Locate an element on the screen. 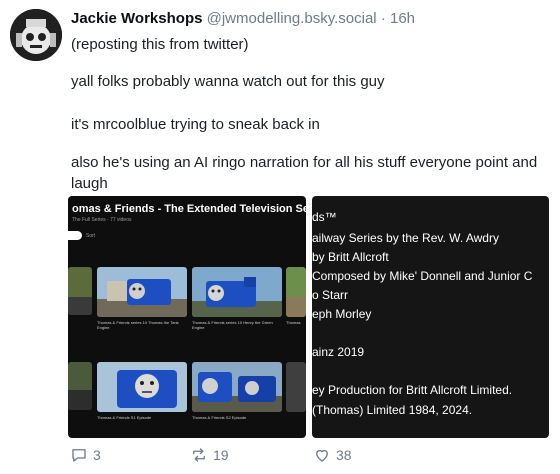  like-button: 38 is located at coordinates (332, 455).